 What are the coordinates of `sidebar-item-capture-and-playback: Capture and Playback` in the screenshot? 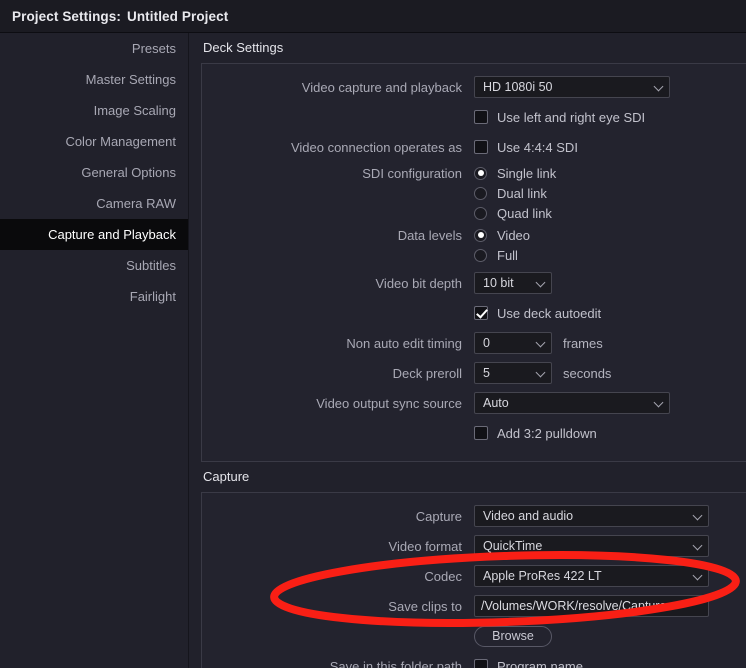 It's located at (94, 234).